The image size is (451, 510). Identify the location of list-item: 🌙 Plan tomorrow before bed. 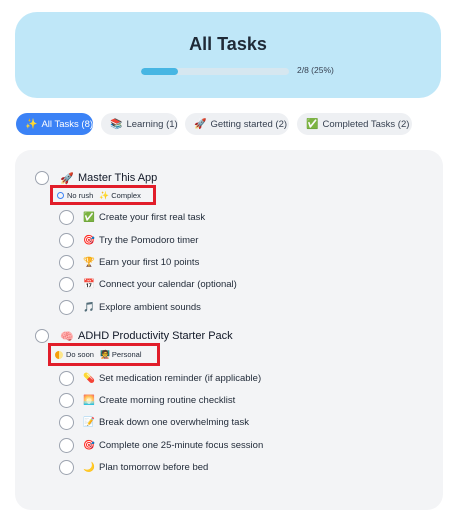
(133, 467).